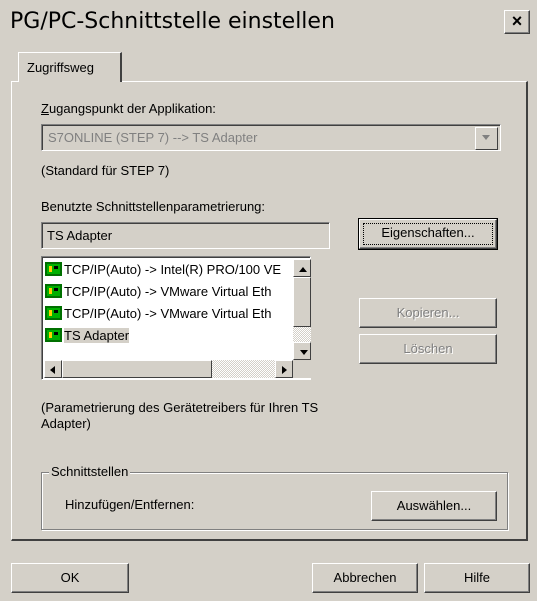 The height and width of the screenshot is (601, 537). I want to click on arrow-right-icon, so click(284, 370).